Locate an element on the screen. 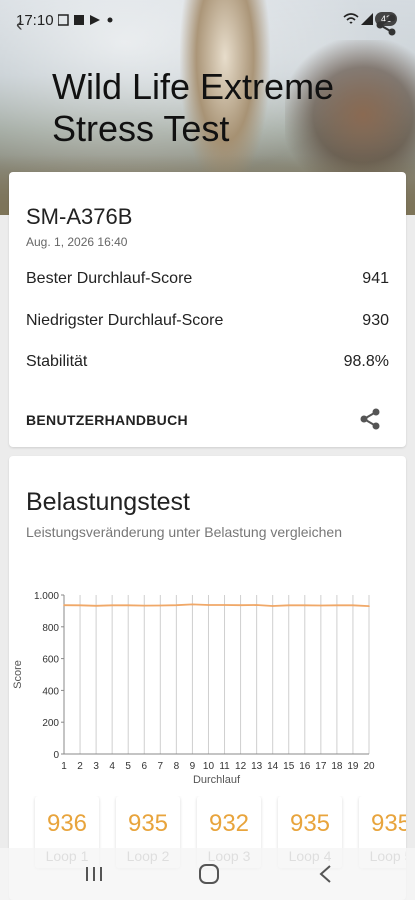 This screenshot has width=415, height=900. navigation-bar is located at coordinates (207, 874).